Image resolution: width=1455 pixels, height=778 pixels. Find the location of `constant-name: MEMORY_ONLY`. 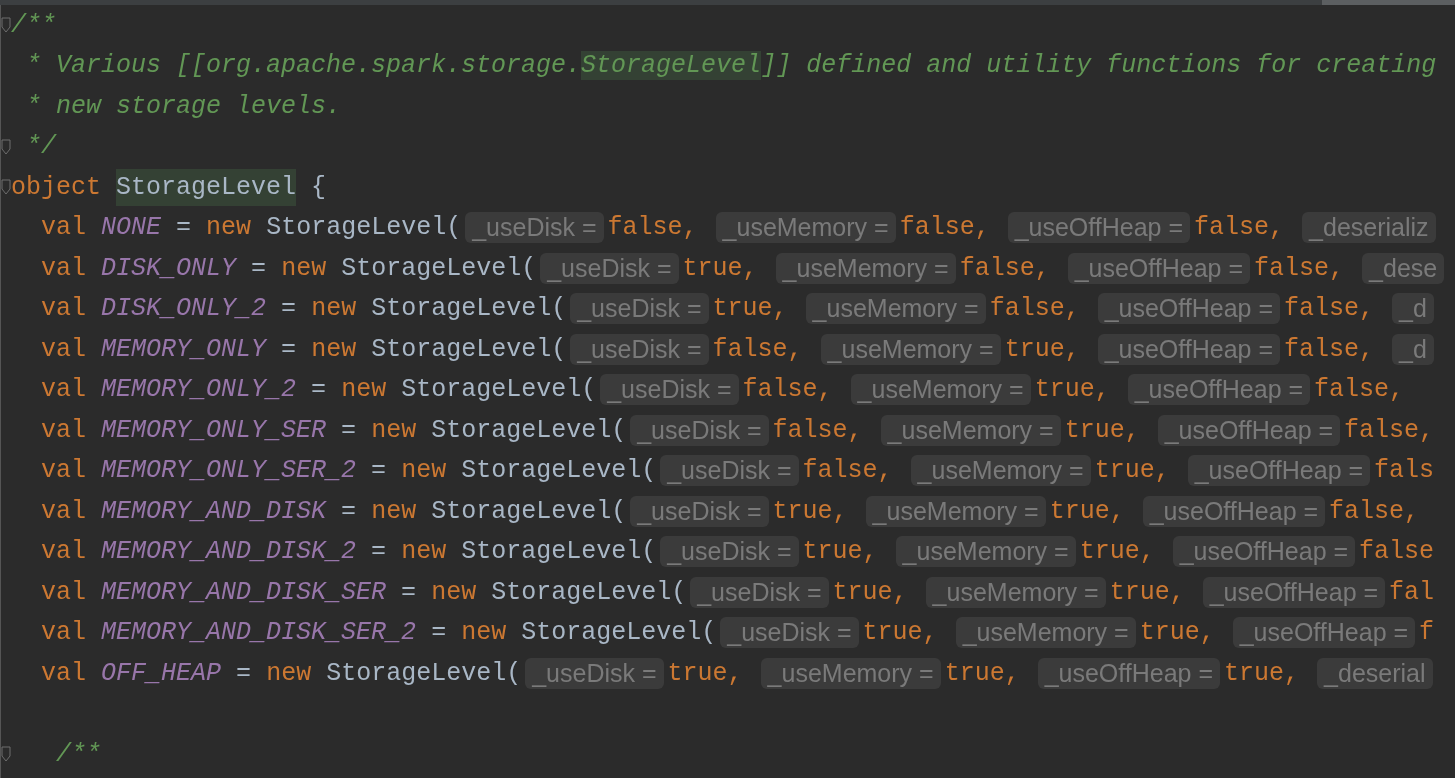

constant-name: MEMORY_ONLY is located at coordinates (184, 349).